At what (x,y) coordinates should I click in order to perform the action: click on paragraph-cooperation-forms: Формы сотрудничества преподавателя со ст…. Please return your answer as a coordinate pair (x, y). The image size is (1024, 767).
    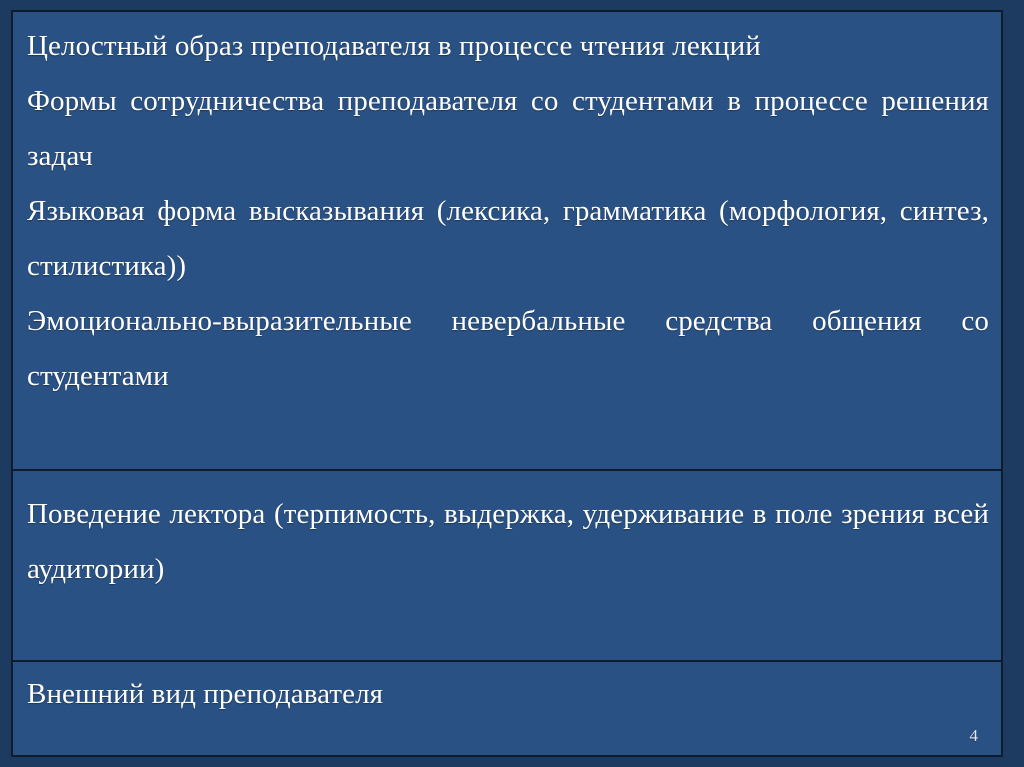
    Looking at the image, I should click on (508, 128).